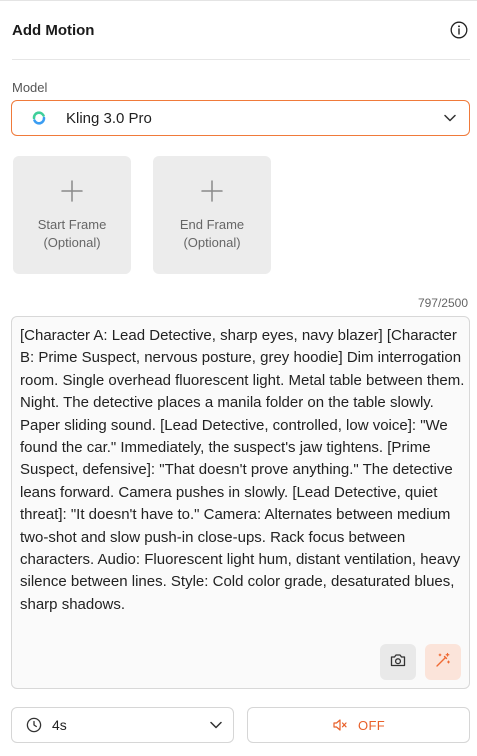 Image resolution: width=477 pixels, height=756 pixels. I want to click on header-divider, so click(241, 59).